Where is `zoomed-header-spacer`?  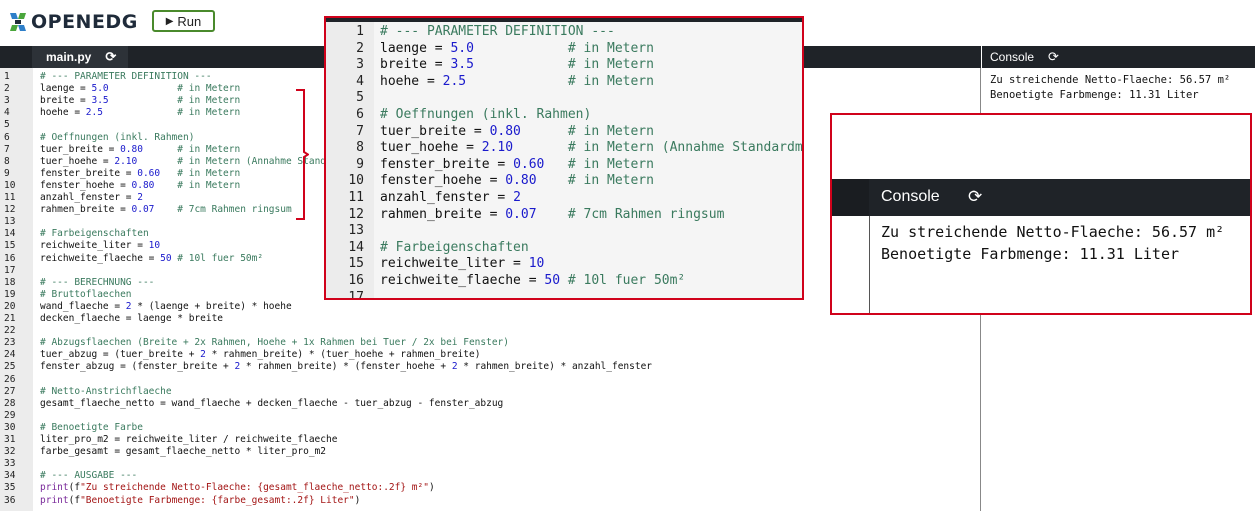 zoomed-header-spacer is located at coordinates (850, 197).